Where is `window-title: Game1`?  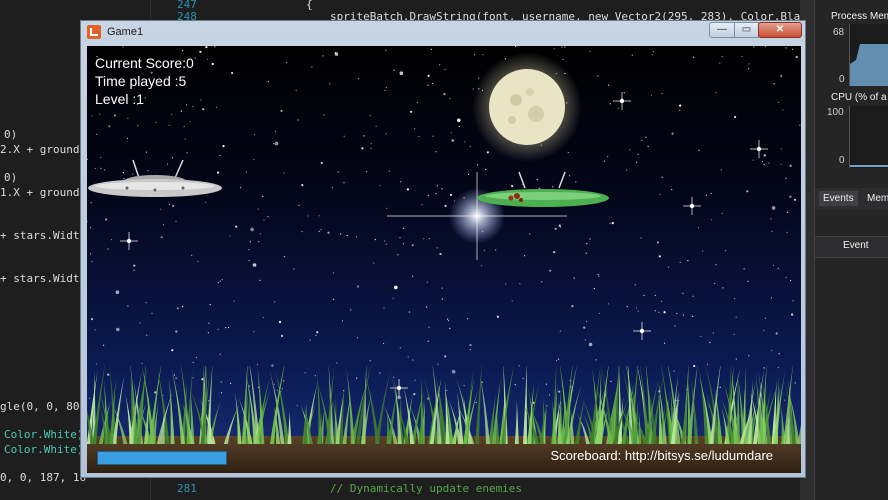 window-title: Game1 is located at coordinates (125, 32).